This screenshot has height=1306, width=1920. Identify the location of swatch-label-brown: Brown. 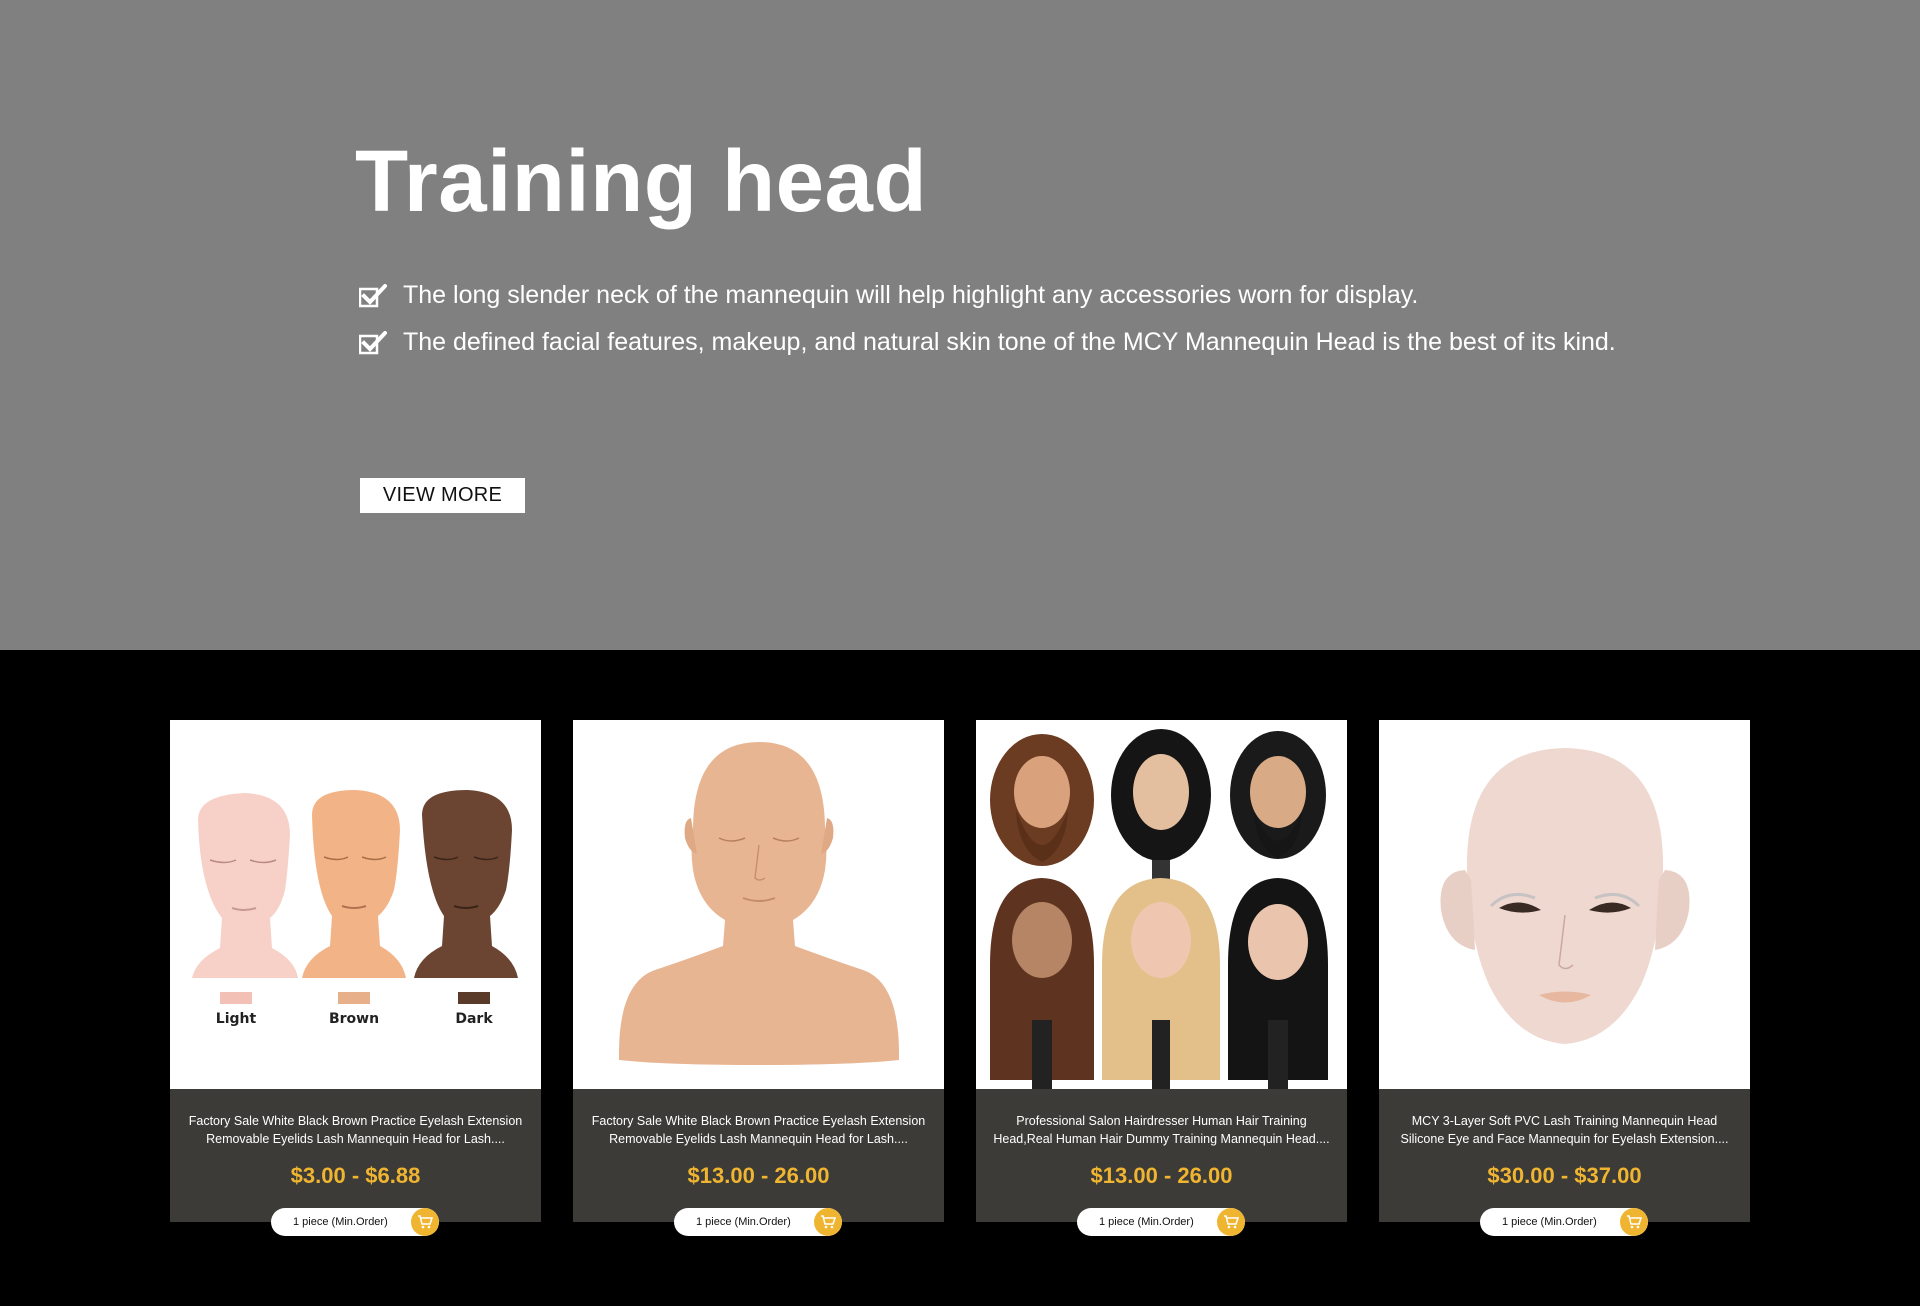
(354, 1019).